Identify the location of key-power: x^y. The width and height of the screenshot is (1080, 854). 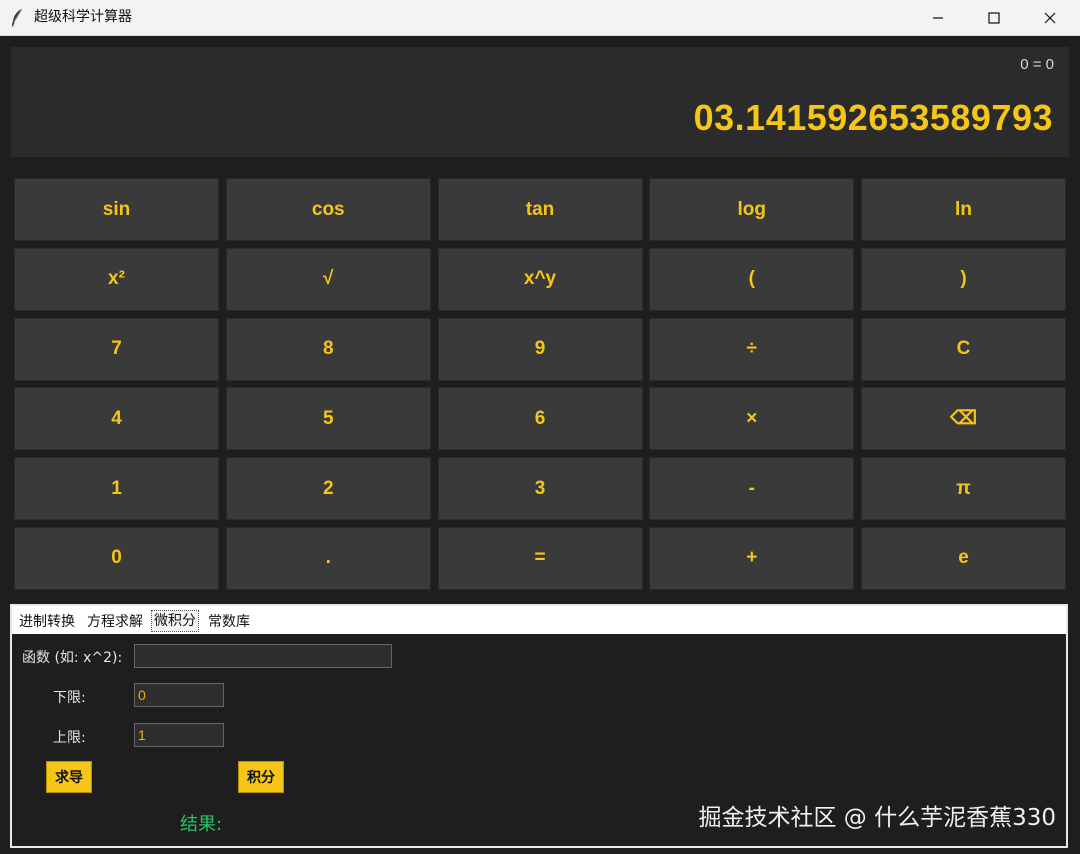
(540, 279).